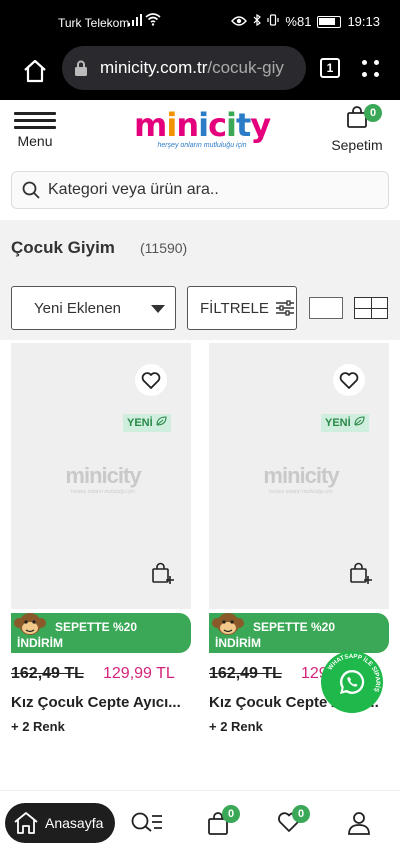  What do you see at coordinates (31, 190) in the screenshot?
I see `search-icon` at bounding box center [31, 190].